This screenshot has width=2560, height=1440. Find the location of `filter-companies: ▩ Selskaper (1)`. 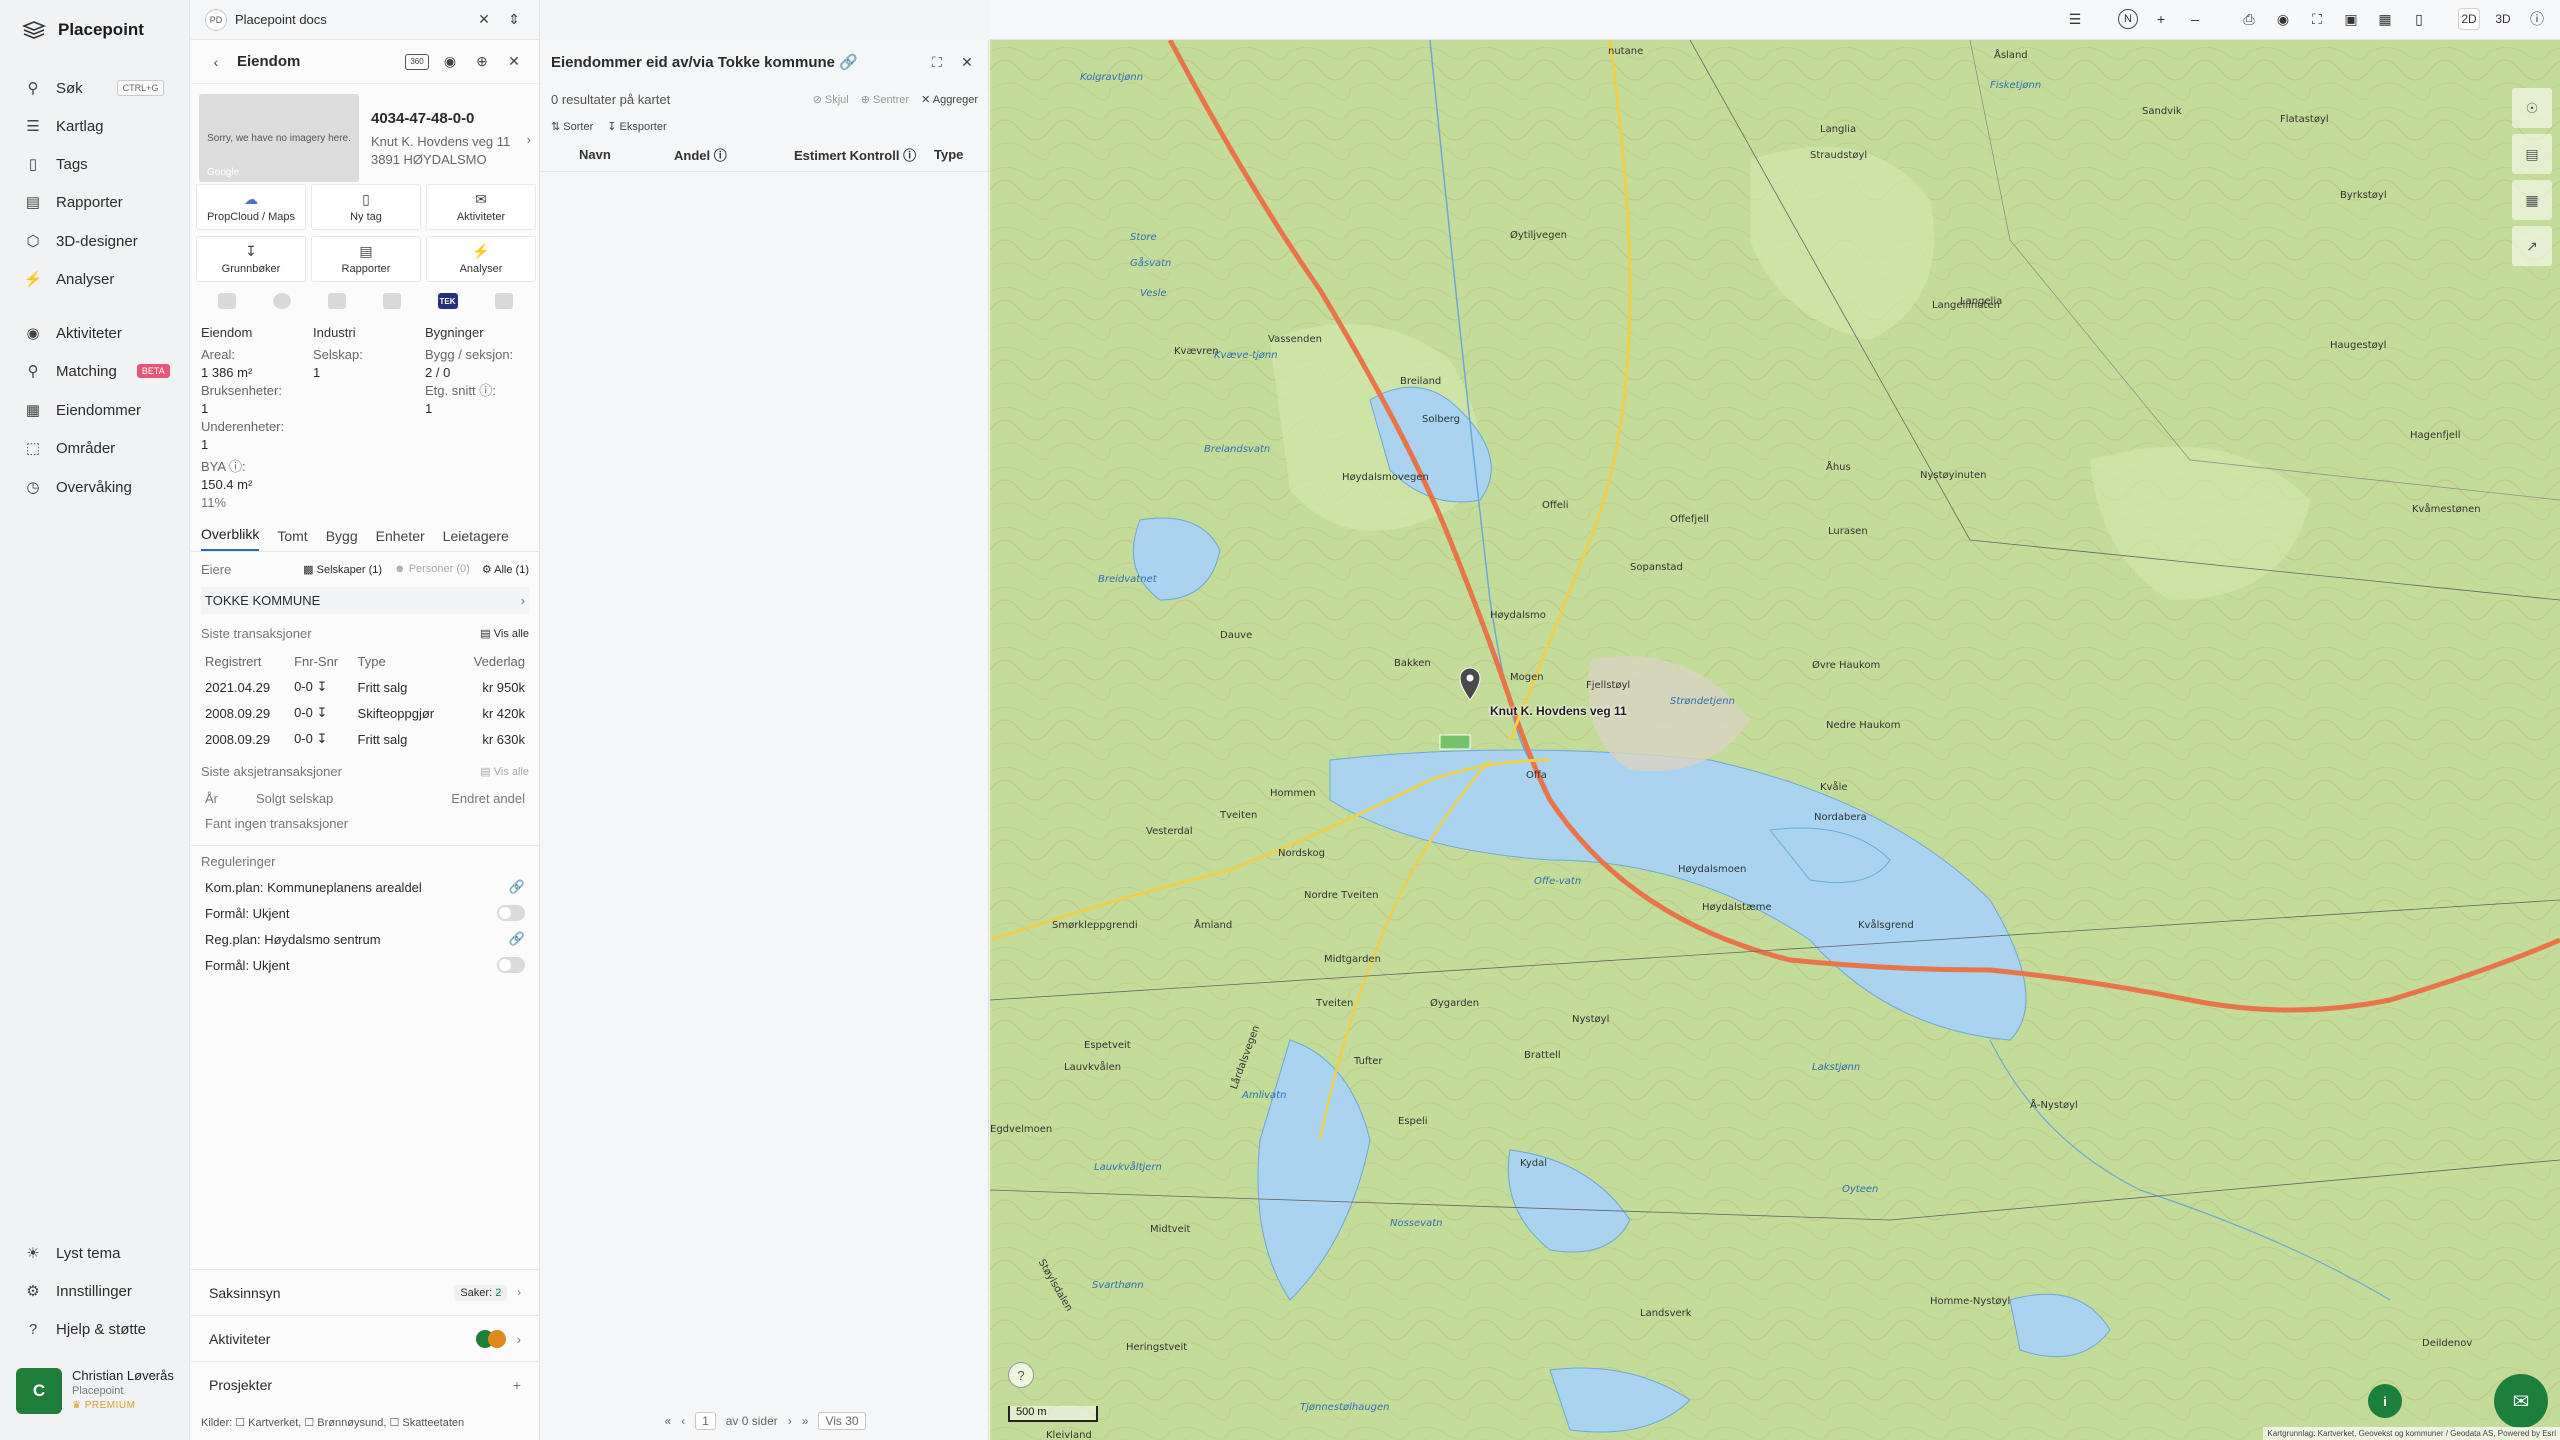

filter-companies: ▩ Selskaper (1) is located at coordinates (342, 569).